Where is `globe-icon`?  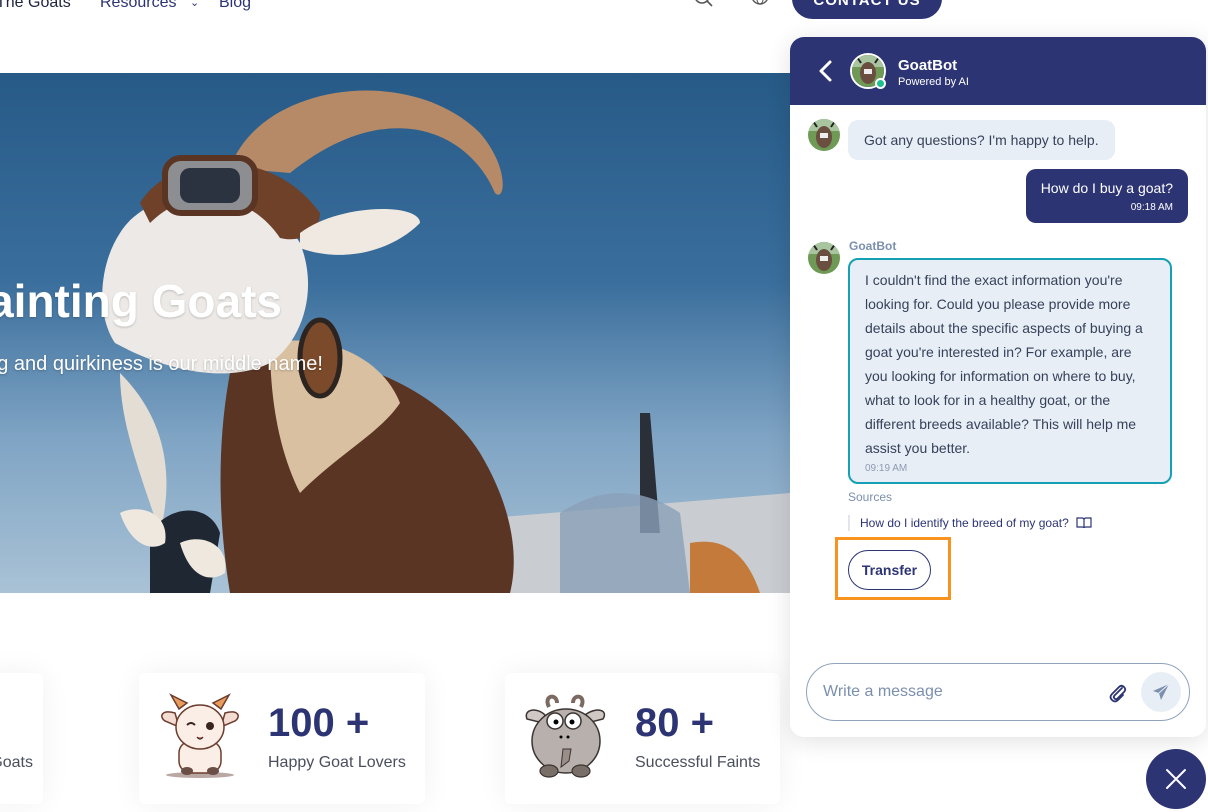 globe-icon is located at coordinates (760, 3).